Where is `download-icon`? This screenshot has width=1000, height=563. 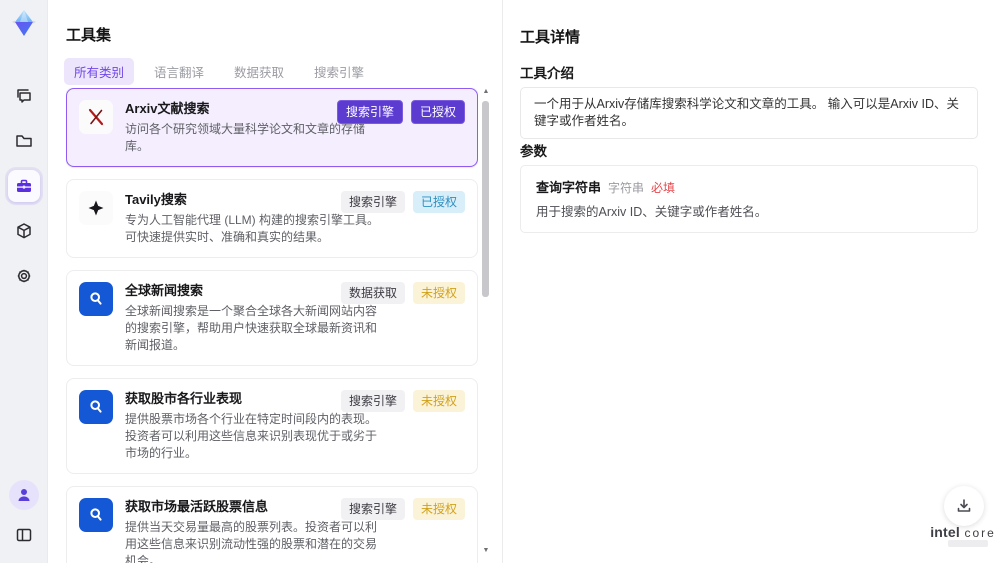 download-icon is located at coordinates (964, 506).